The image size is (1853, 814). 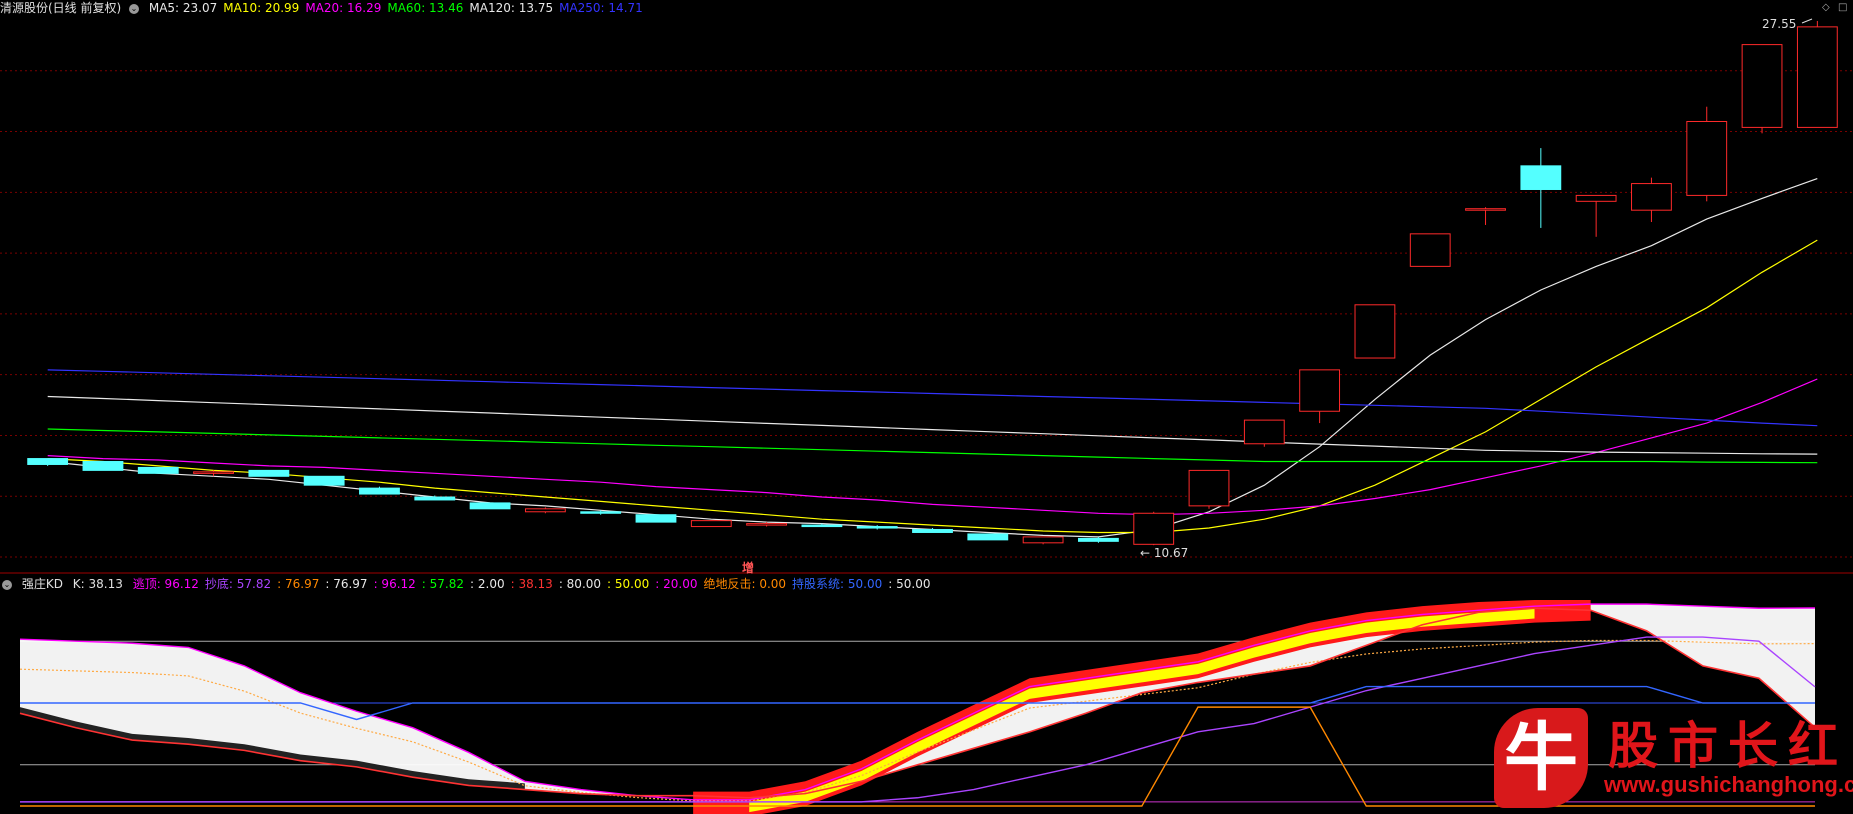 What do you see at coordinates (531, 584) in the screenshot?
I see `kd-legend-item-7: : 38.13` at bounding box center [531, 584].